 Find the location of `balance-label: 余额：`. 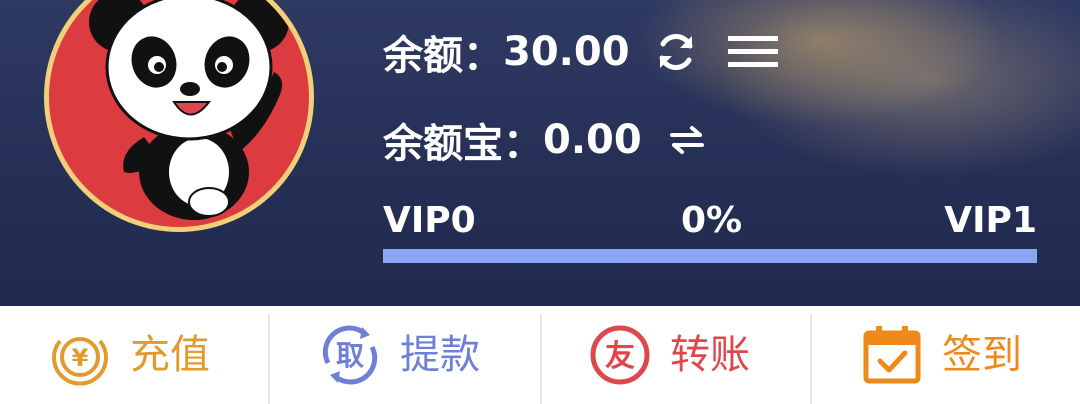

balance-label: 余额： is located at coordinates (443, 56).